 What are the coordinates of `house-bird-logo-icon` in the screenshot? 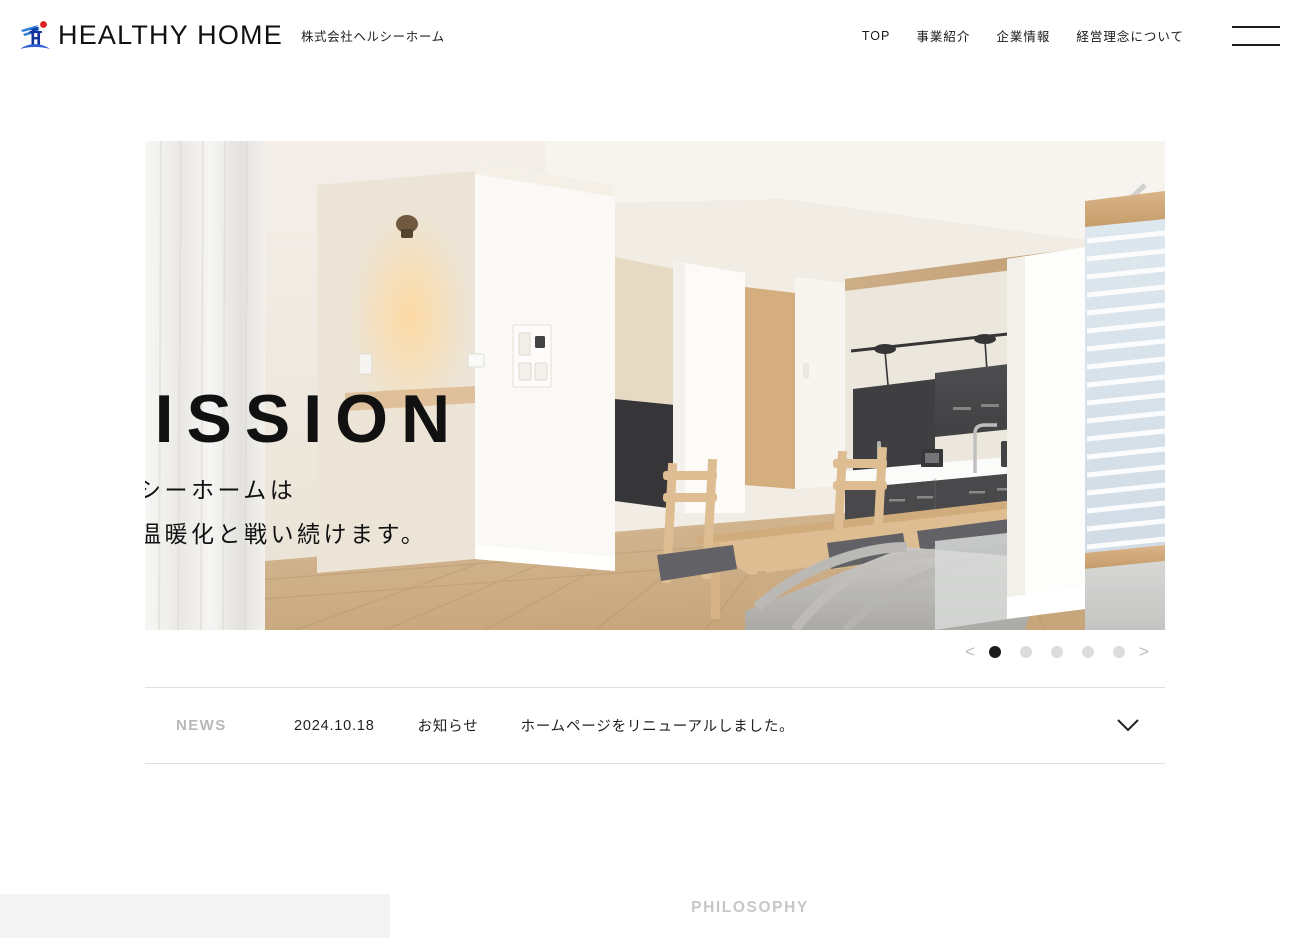 It's located at (35, 36).